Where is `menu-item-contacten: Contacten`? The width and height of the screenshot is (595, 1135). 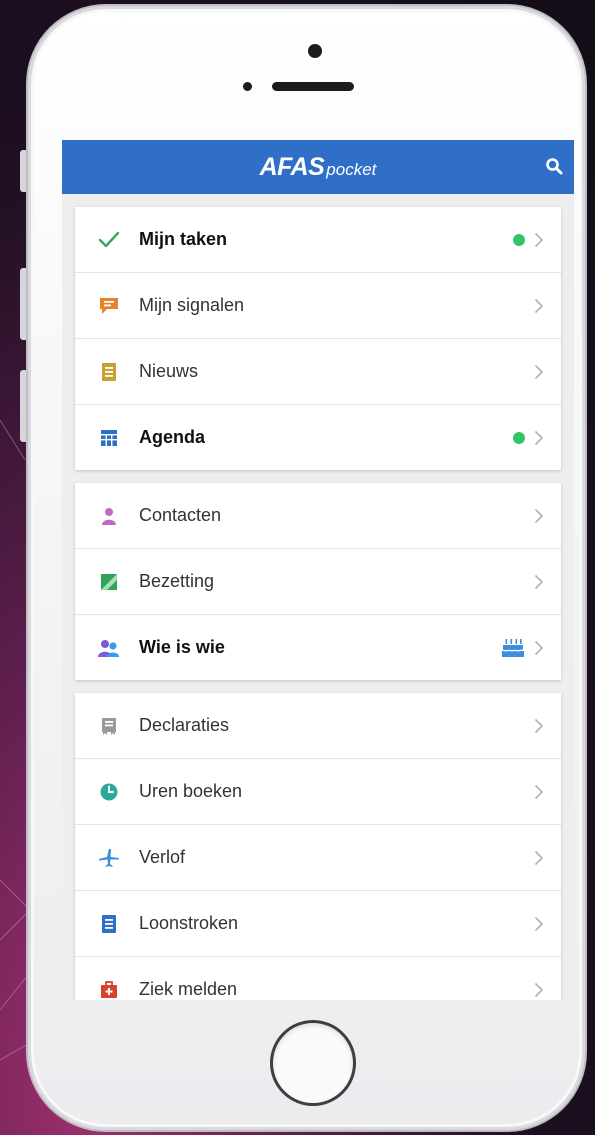 menu-item-contacten: Contacten is located at coordinates (318, 516).